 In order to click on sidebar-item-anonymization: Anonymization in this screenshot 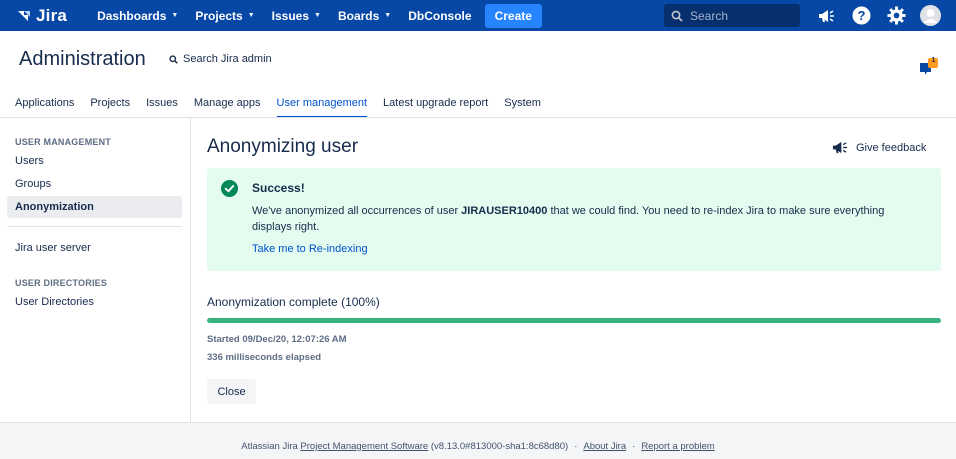, I will do `click(94, 207)`.